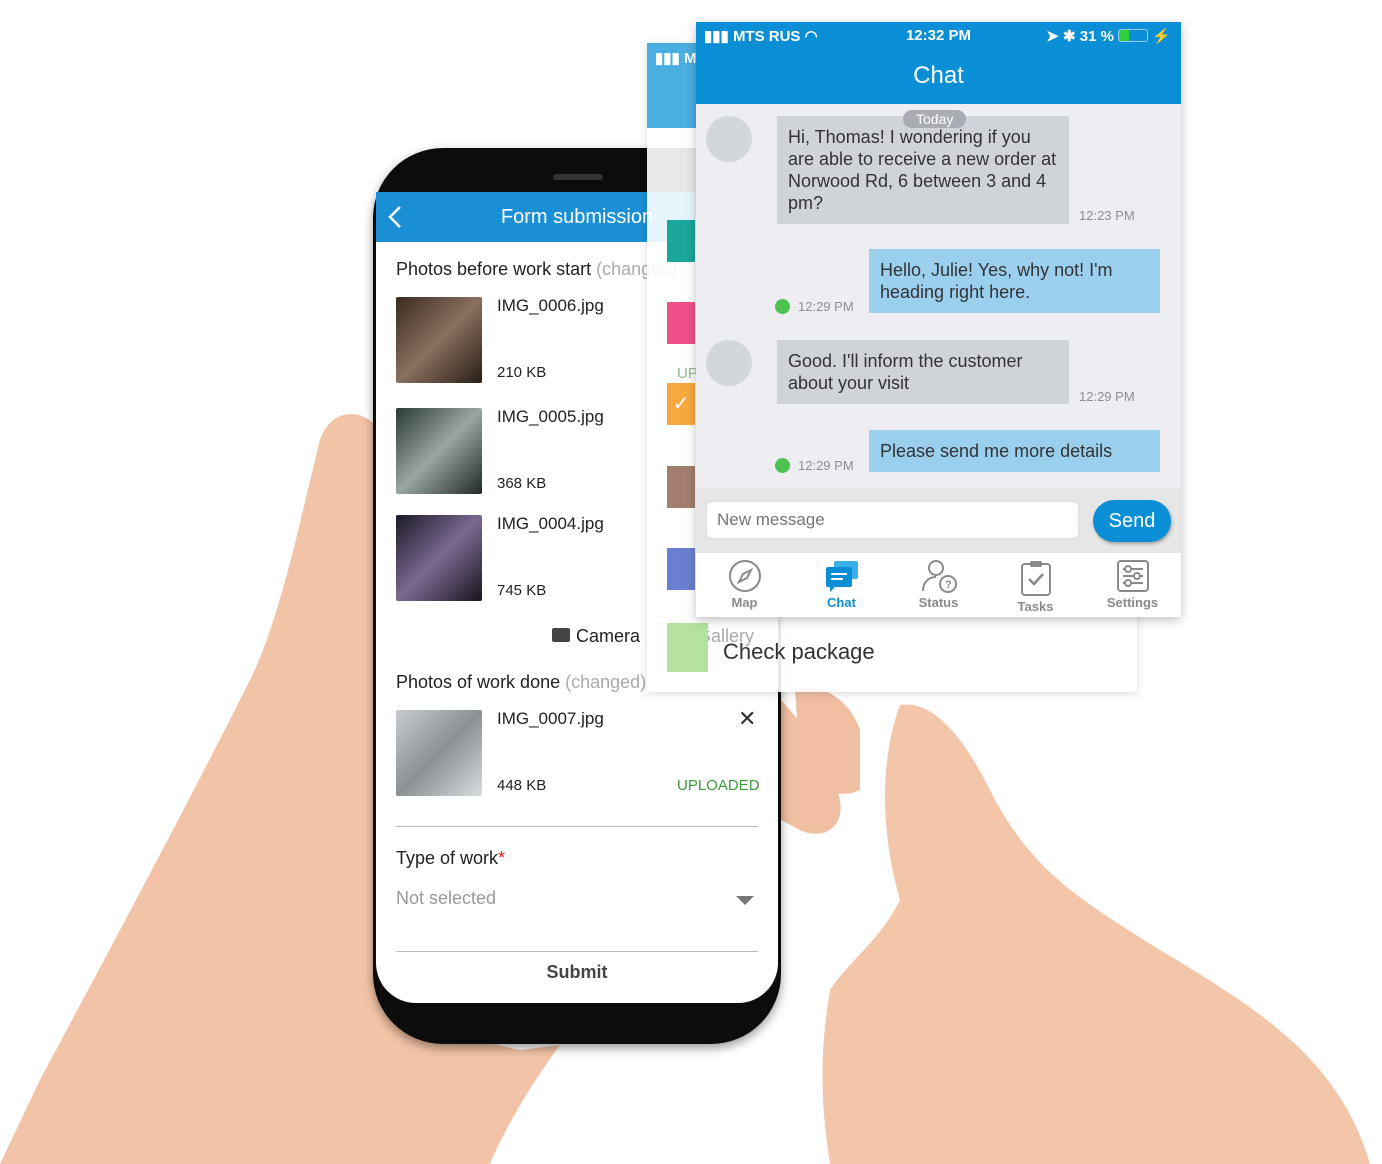 The width and height of the screenshot is (1382, 1164). Describe the element at coordinates (1035, 606) in the screenshot. I see `tab-label: Tasks` at that location.